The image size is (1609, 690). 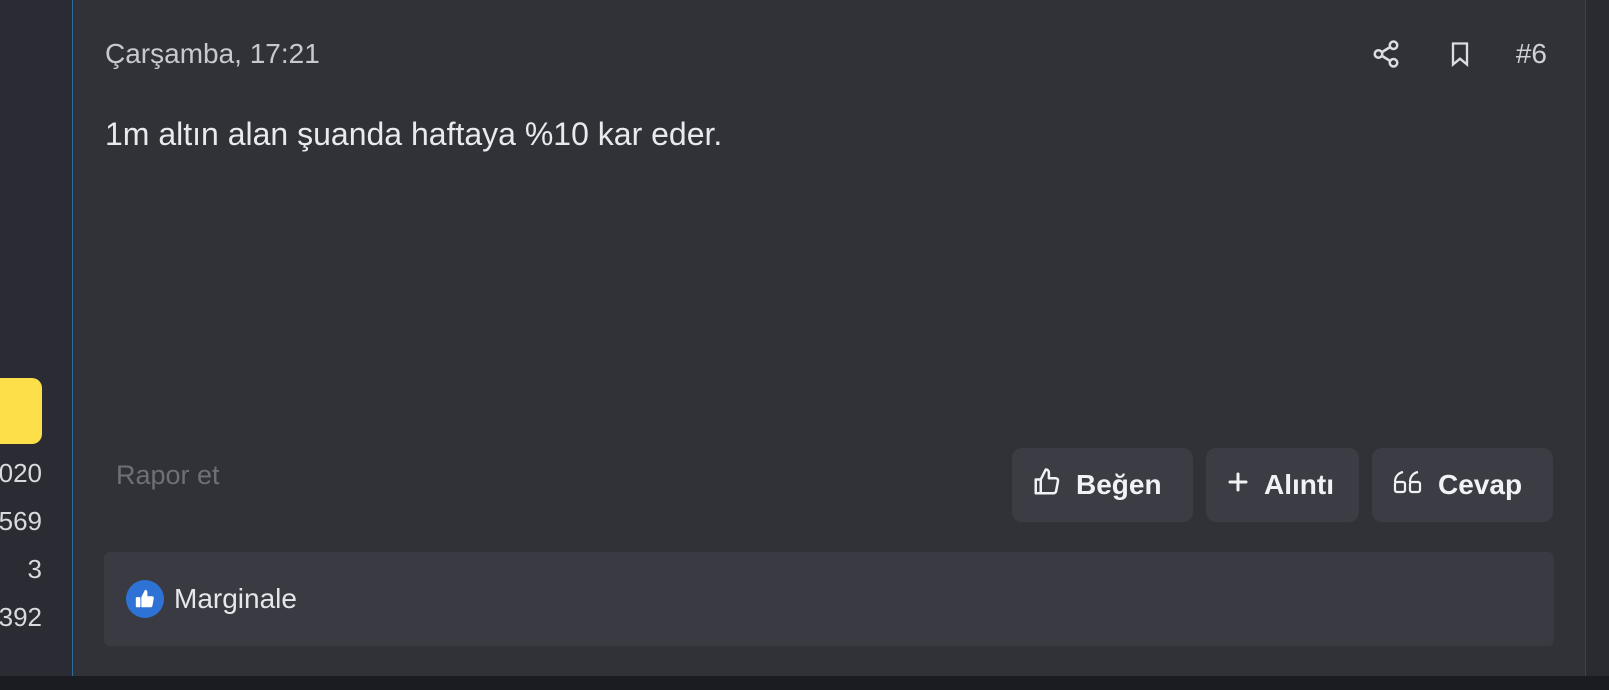 I want to click on post-action-buttons: Beğen Alıntı Cevap, so click(x=1282, y=485).